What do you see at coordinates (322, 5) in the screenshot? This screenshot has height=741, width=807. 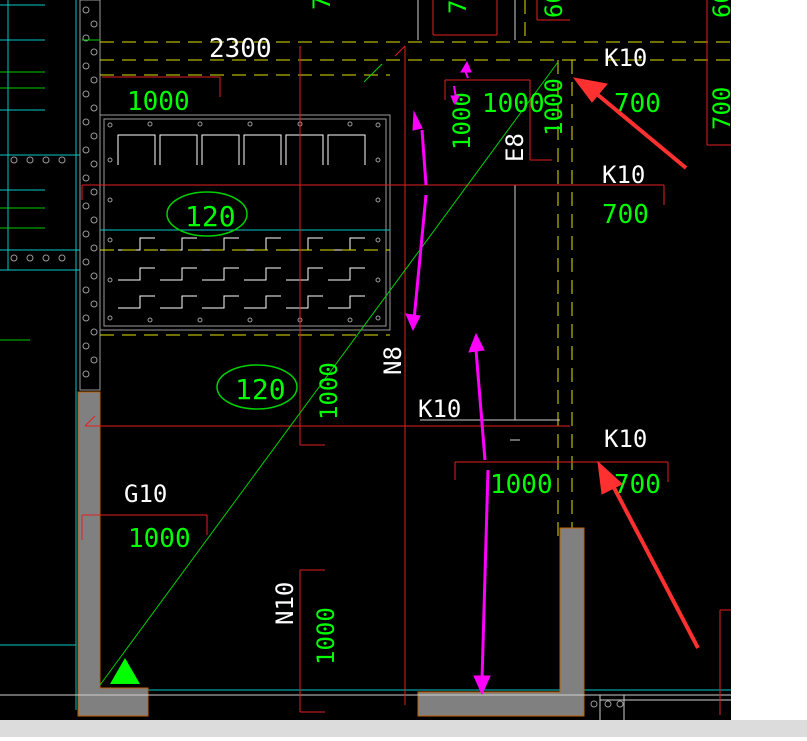 I see `clip-70-left: 70` at bounding box center [322, 5].